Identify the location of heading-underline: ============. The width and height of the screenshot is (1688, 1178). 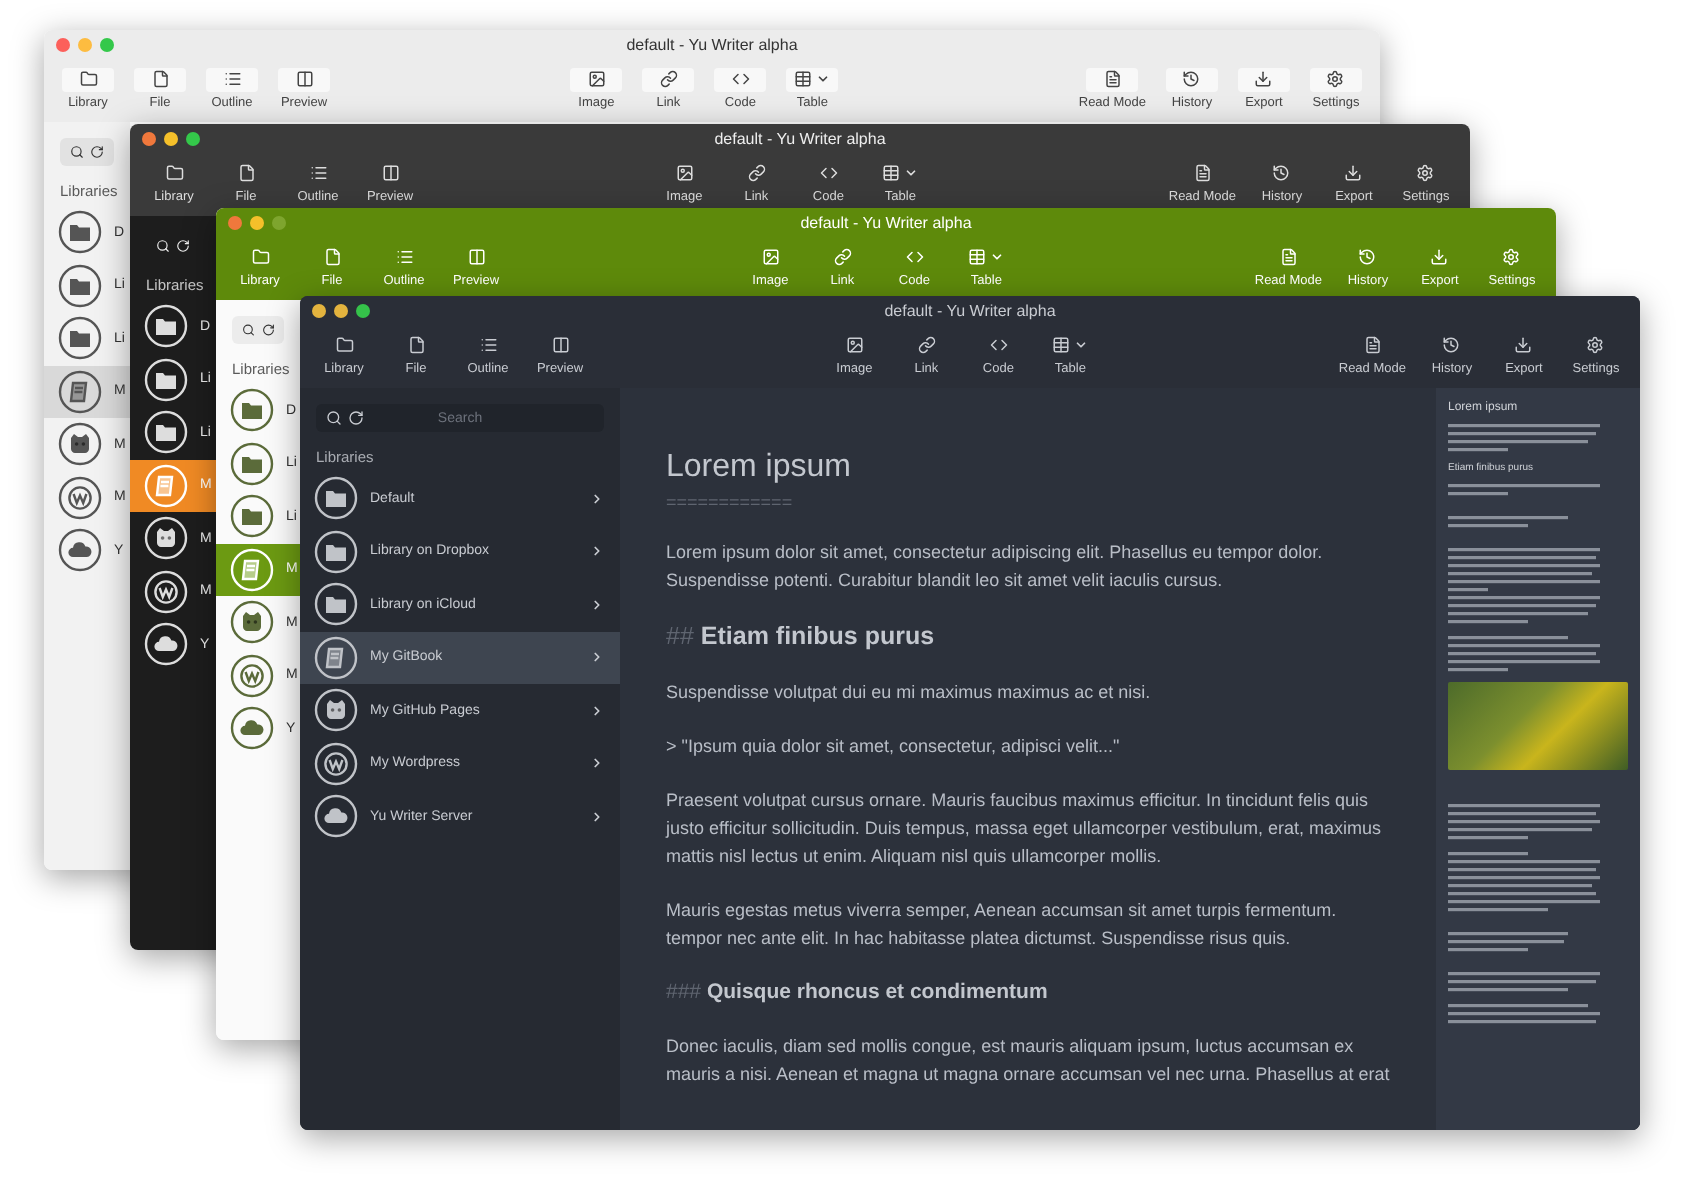
(730, 502).